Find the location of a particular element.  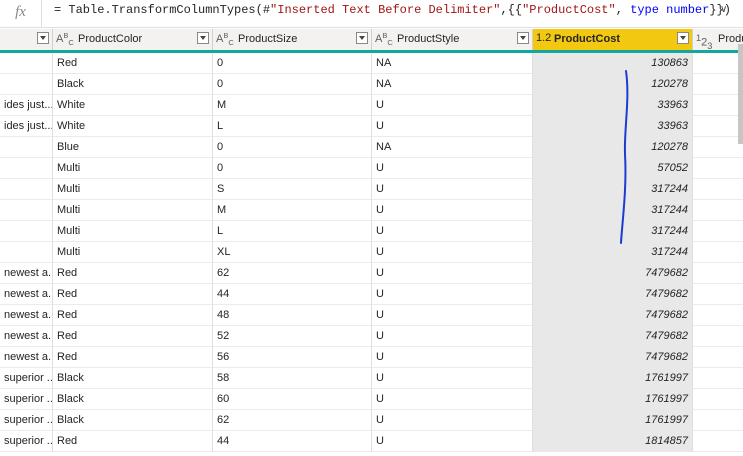

formula-string: "ProductCost" is located at coordinates (569, 10).